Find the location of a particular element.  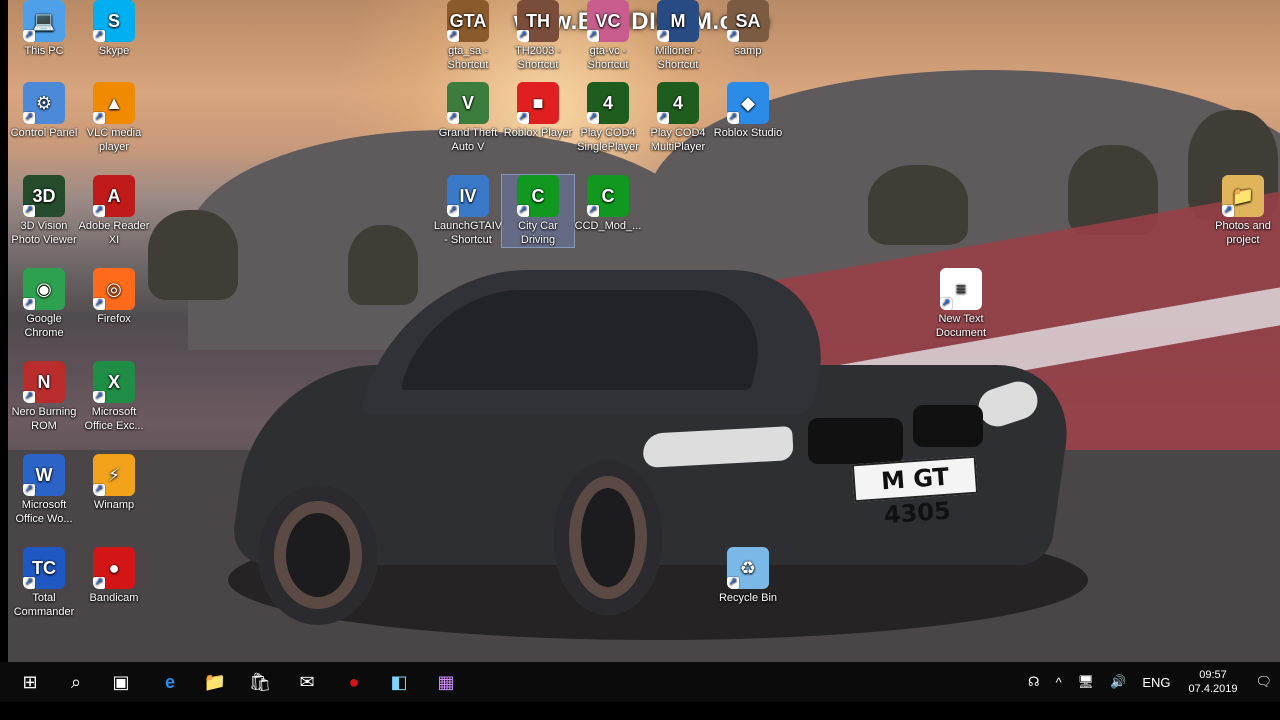

desktop-shortcut: 4 Play COD4 MultiPlayer is located at coordinates (678, 118).